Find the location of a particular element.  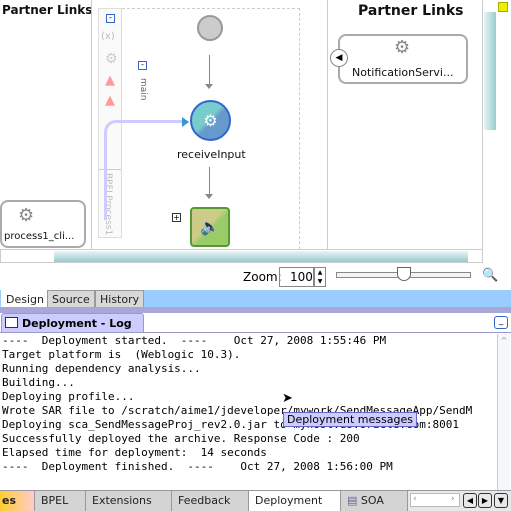

log-panel-header: Deployment - Log _ is located at coordinates (255, 323).